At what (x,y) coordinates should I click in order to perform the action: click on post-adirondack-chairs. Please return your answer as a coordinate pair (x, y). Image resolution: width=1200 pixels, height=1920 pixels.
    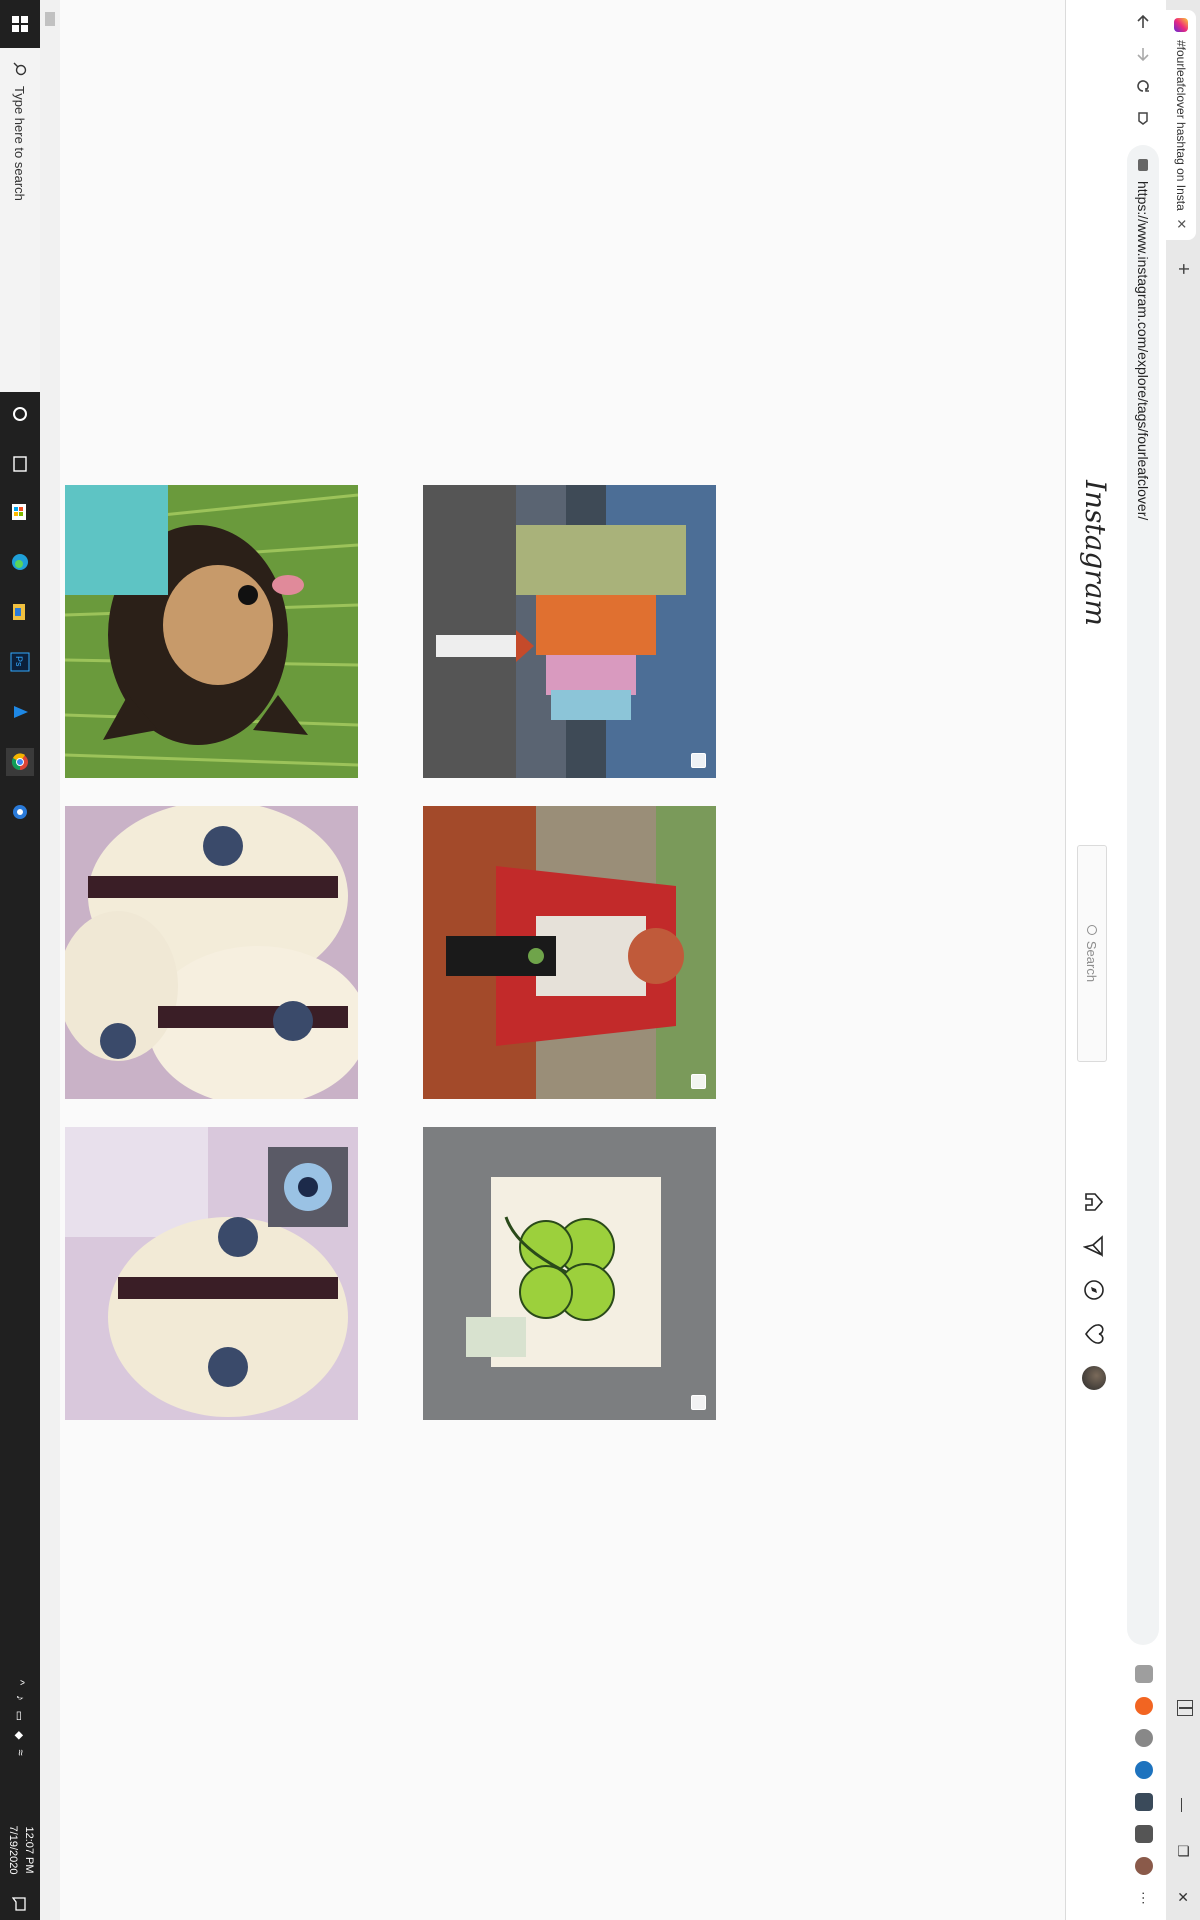
    Looking at the image, I should click on (569, 631).